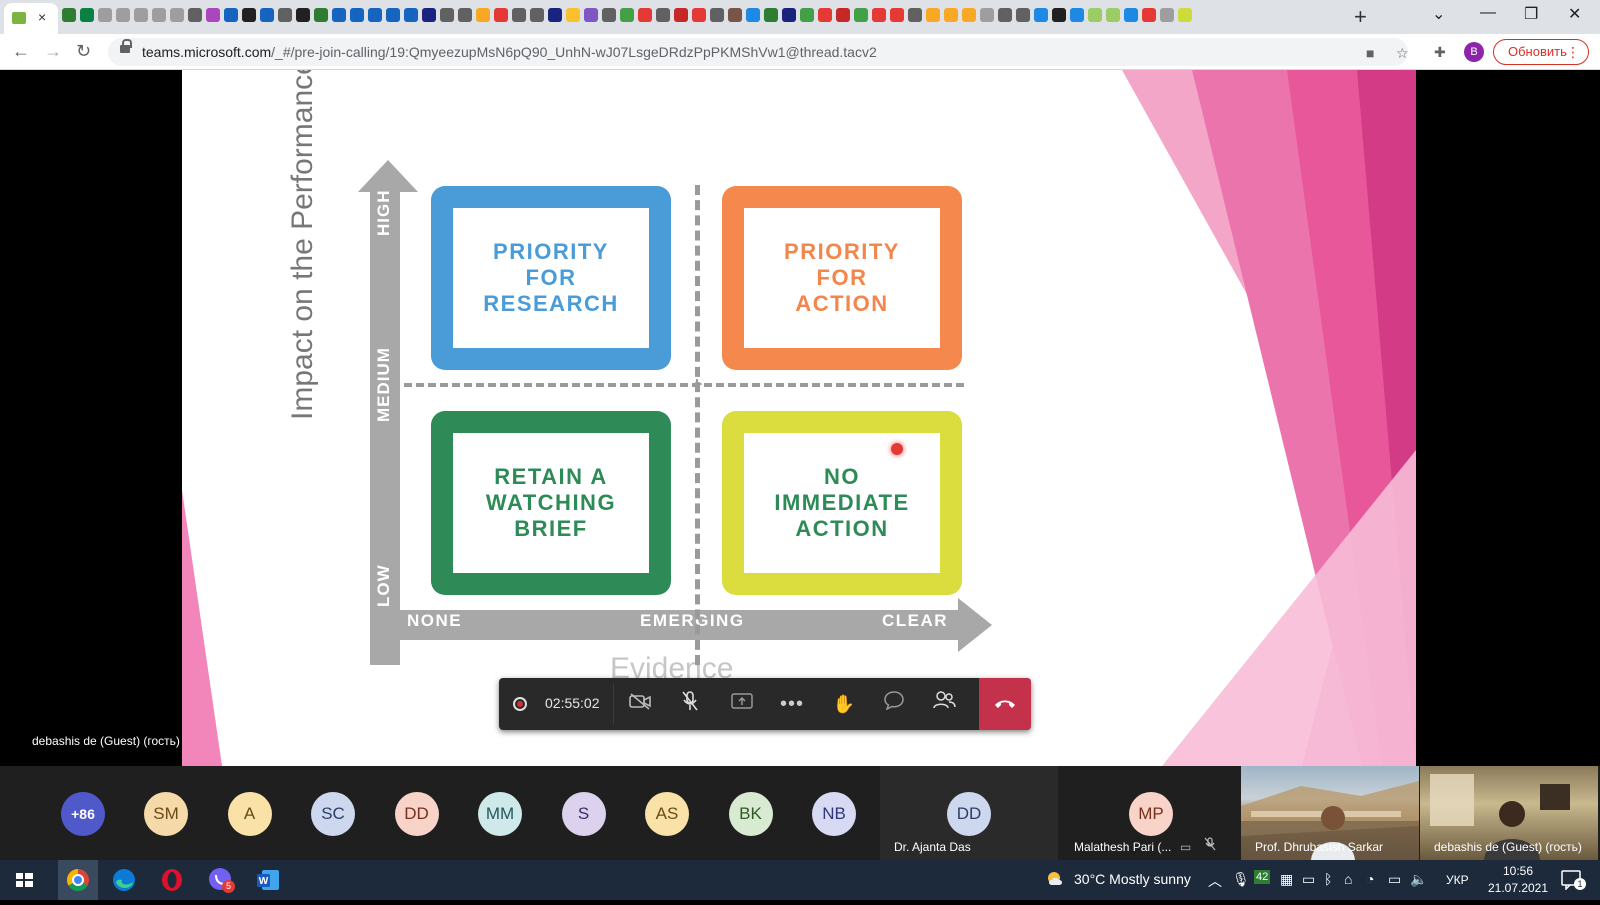 The width and height of the screenshot is (1600, 905). I want to click on language-indicator: УКР, so click(1457, 880).